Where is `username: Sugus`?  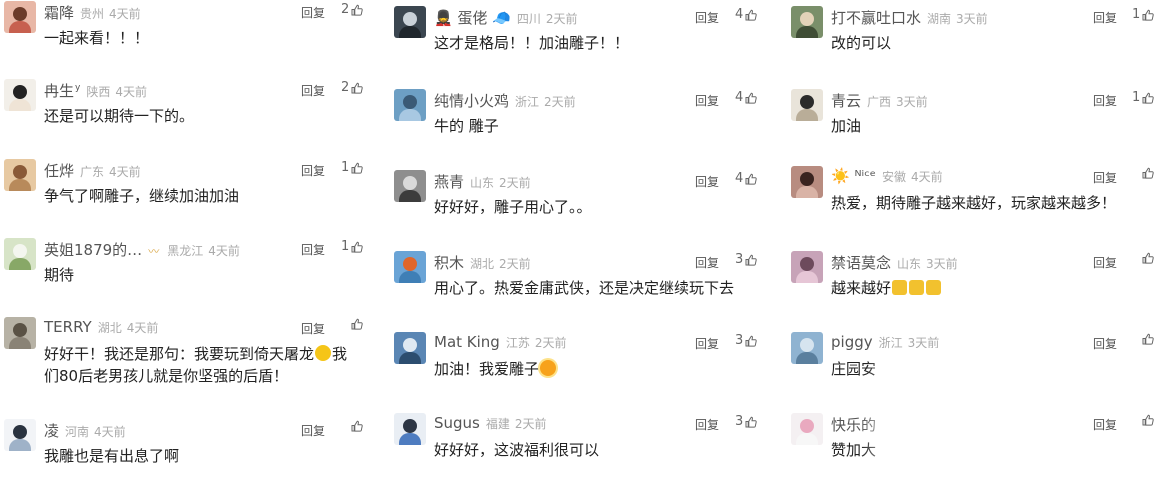
username: Sugus is located at coordinates (457, 423).